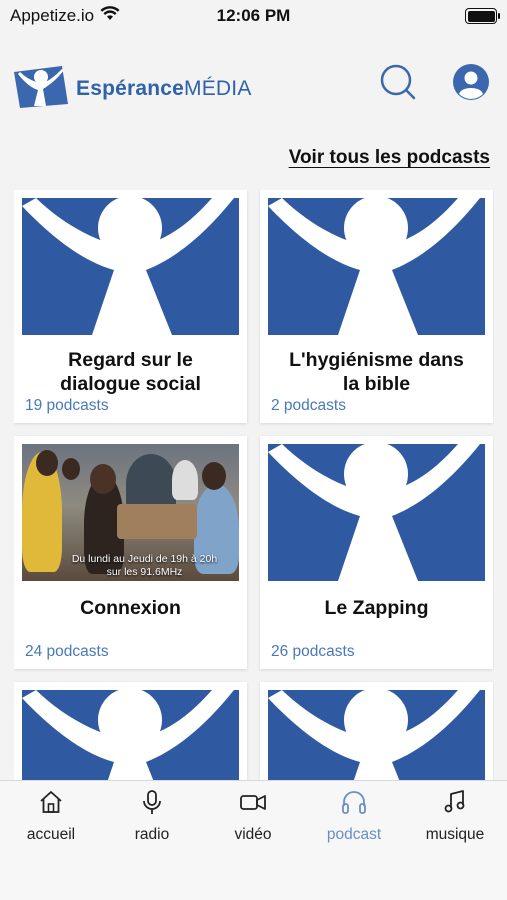 The width and height of the screenshot is (507, 900). I want to click on tab-accueil: accueil, so click(51, 816).